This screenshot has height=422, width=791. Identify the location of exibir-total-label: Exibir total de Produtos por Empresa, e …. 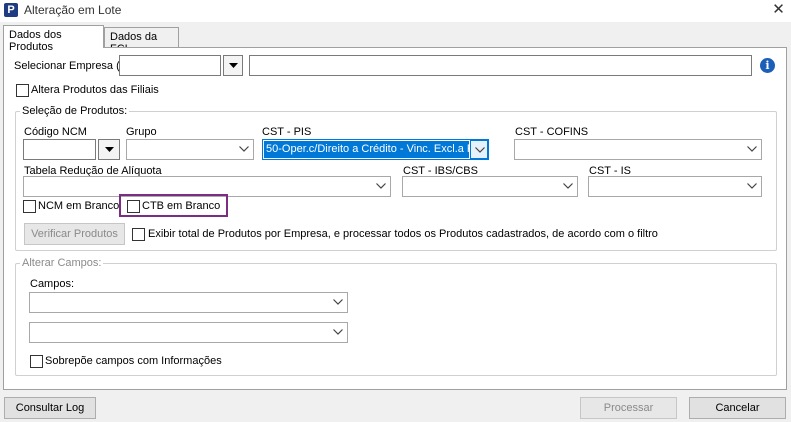
(403, 234).